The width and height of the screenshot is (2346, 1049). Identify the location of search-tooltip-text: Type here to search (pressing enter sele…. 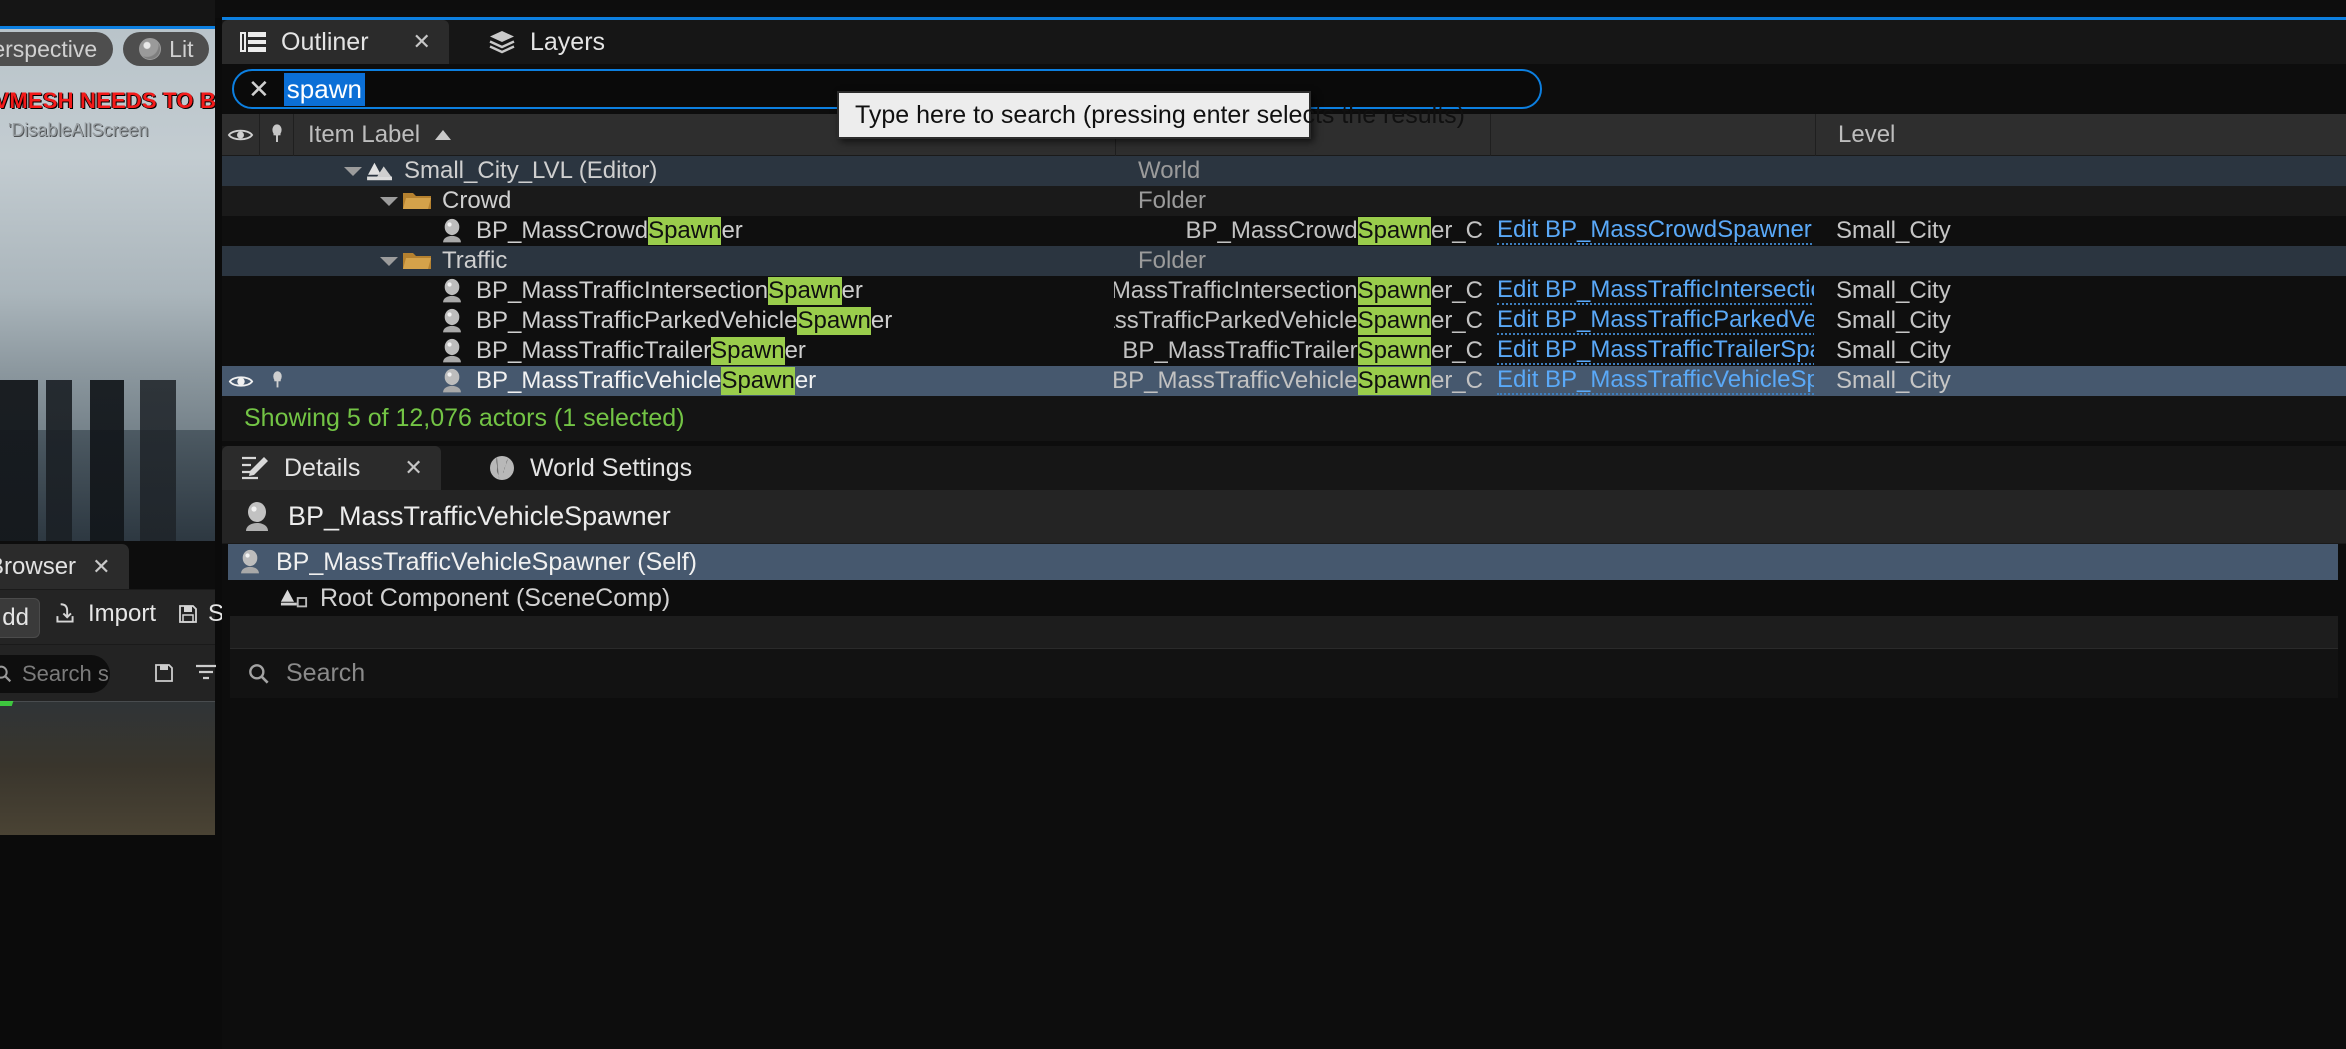
(1160, 114).